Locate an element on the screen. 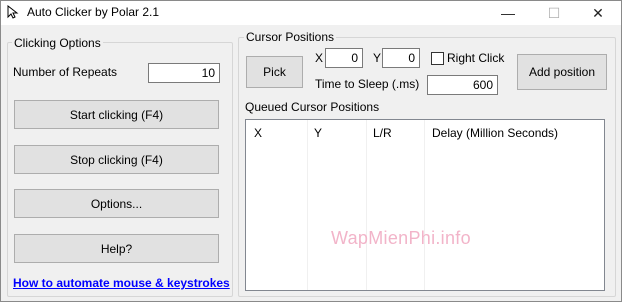 The width and height of the screenshot is (622, 302). start-clicking-button: Start clicking (F4) is located at coordinates (116, 114).